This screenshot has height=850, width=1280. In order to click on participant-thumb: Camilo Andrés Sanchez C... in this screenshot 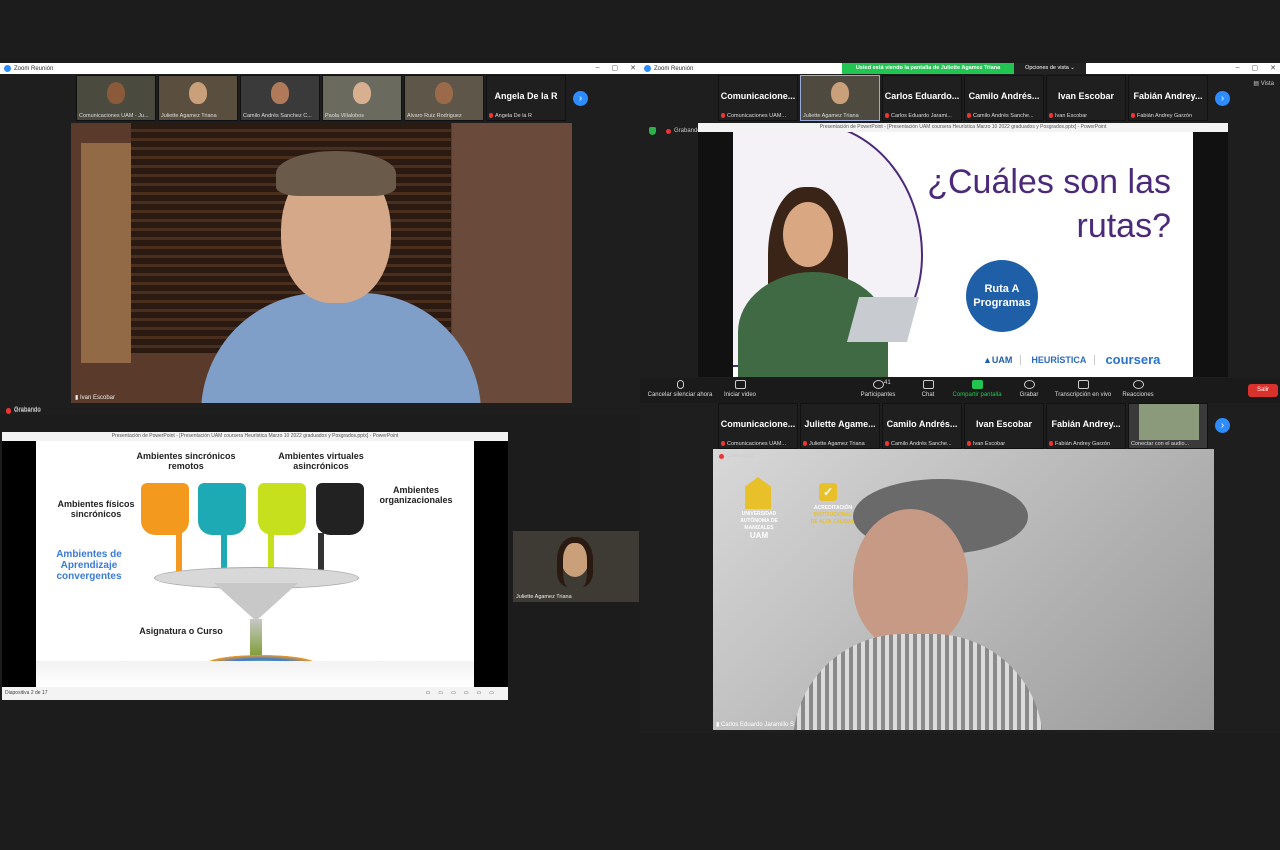, I will do `click(280, 98)`.